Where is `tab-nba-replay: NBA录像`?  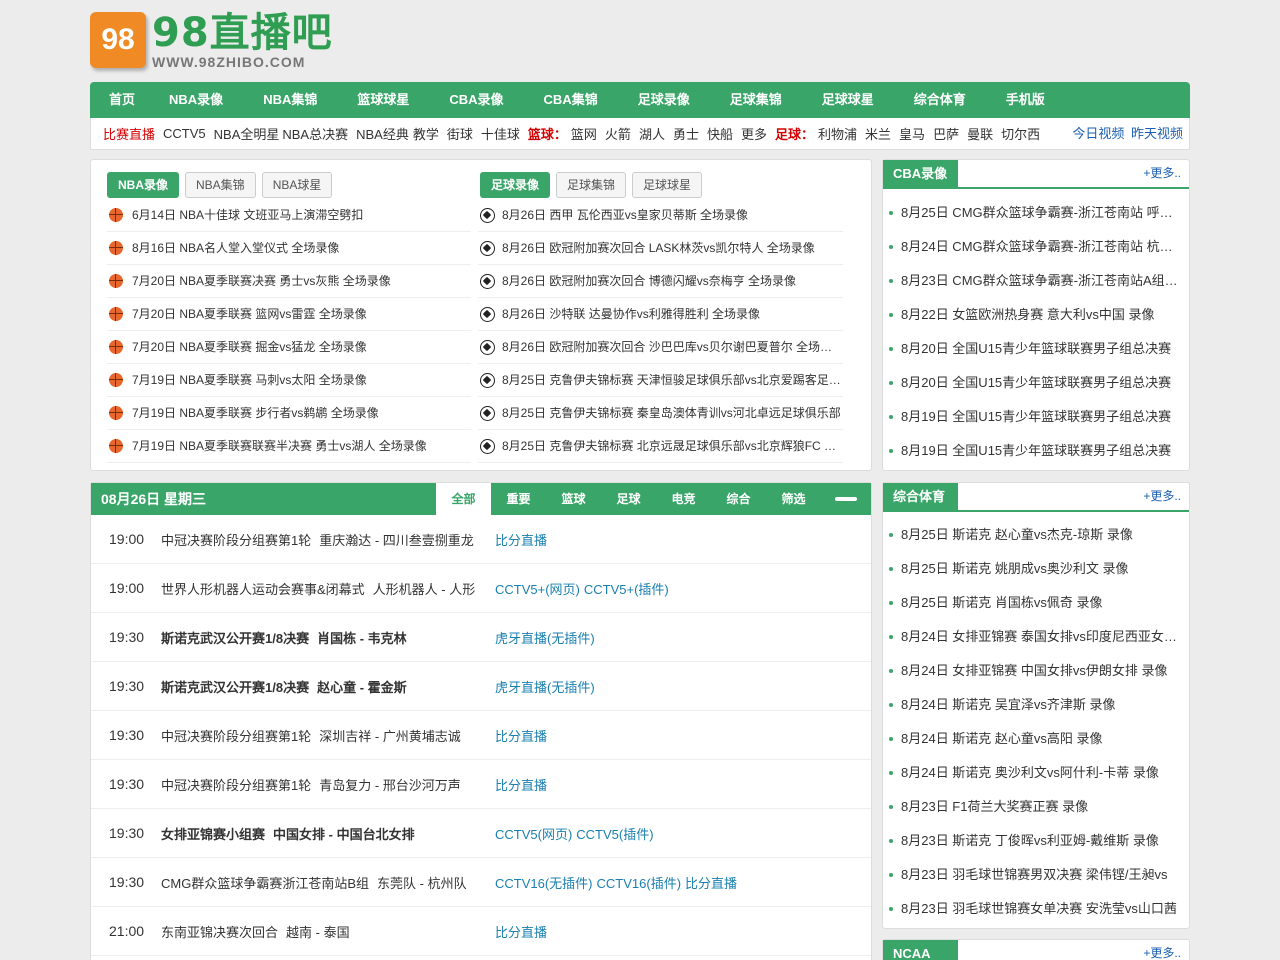 tab-nba-replay: NBA录像 is located at coordinates (143, 185).